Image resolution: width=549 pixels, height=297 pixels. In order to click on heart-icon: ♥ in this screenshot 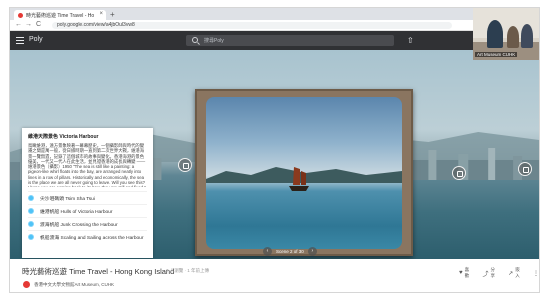, I will do `click(461, 273)`.